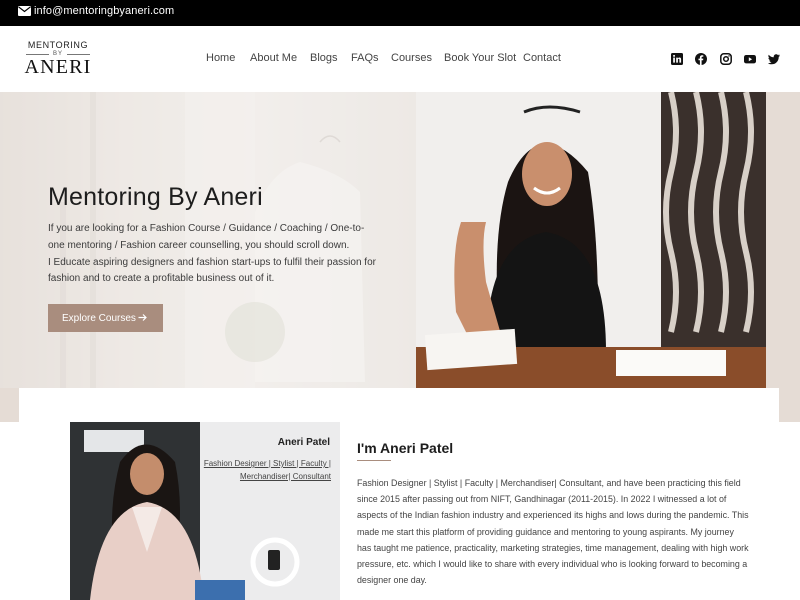 This screenshot has width=800, height=600. I want to click on contact-email-link: info@mentoringbyaneri.com, so click(104, 11).